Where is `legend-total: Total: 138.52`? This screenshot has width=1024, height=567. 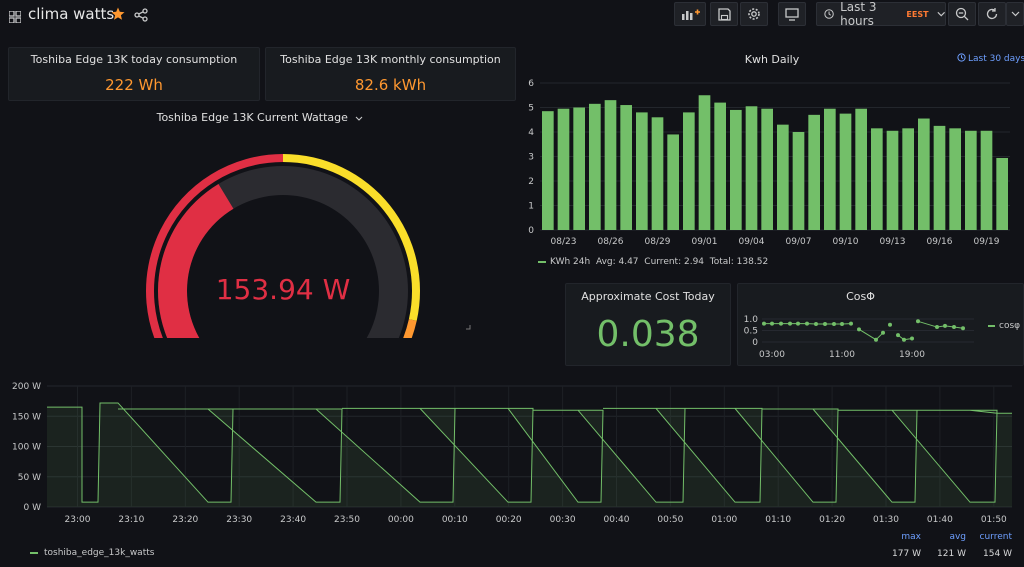
legend-total: Total: 138.52 is located at coordinates (739, 262).